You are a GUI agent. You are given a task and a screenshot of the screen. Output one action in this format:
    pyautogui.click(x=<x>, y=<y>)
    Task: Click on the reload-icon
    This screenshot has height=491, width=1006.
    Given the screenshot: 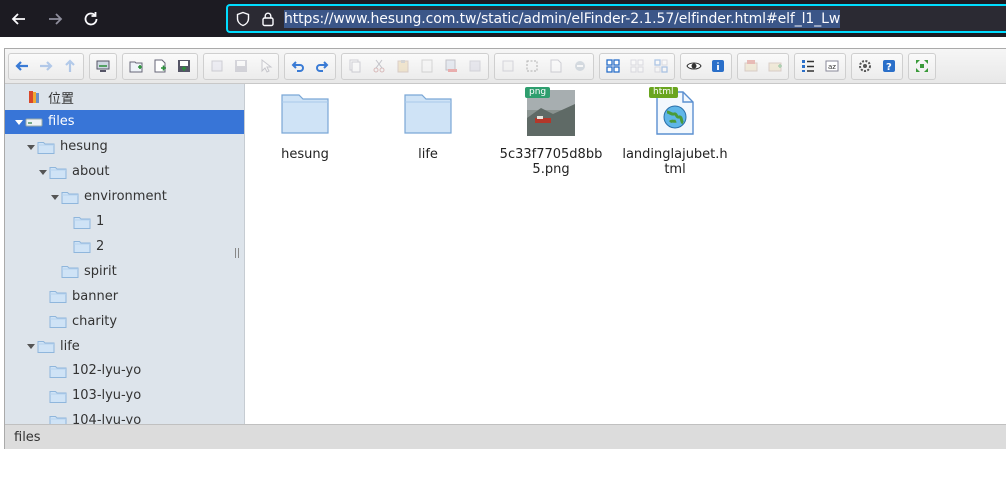 What is the action you would take?
    pyautogui.click(x=91, y=19)
    